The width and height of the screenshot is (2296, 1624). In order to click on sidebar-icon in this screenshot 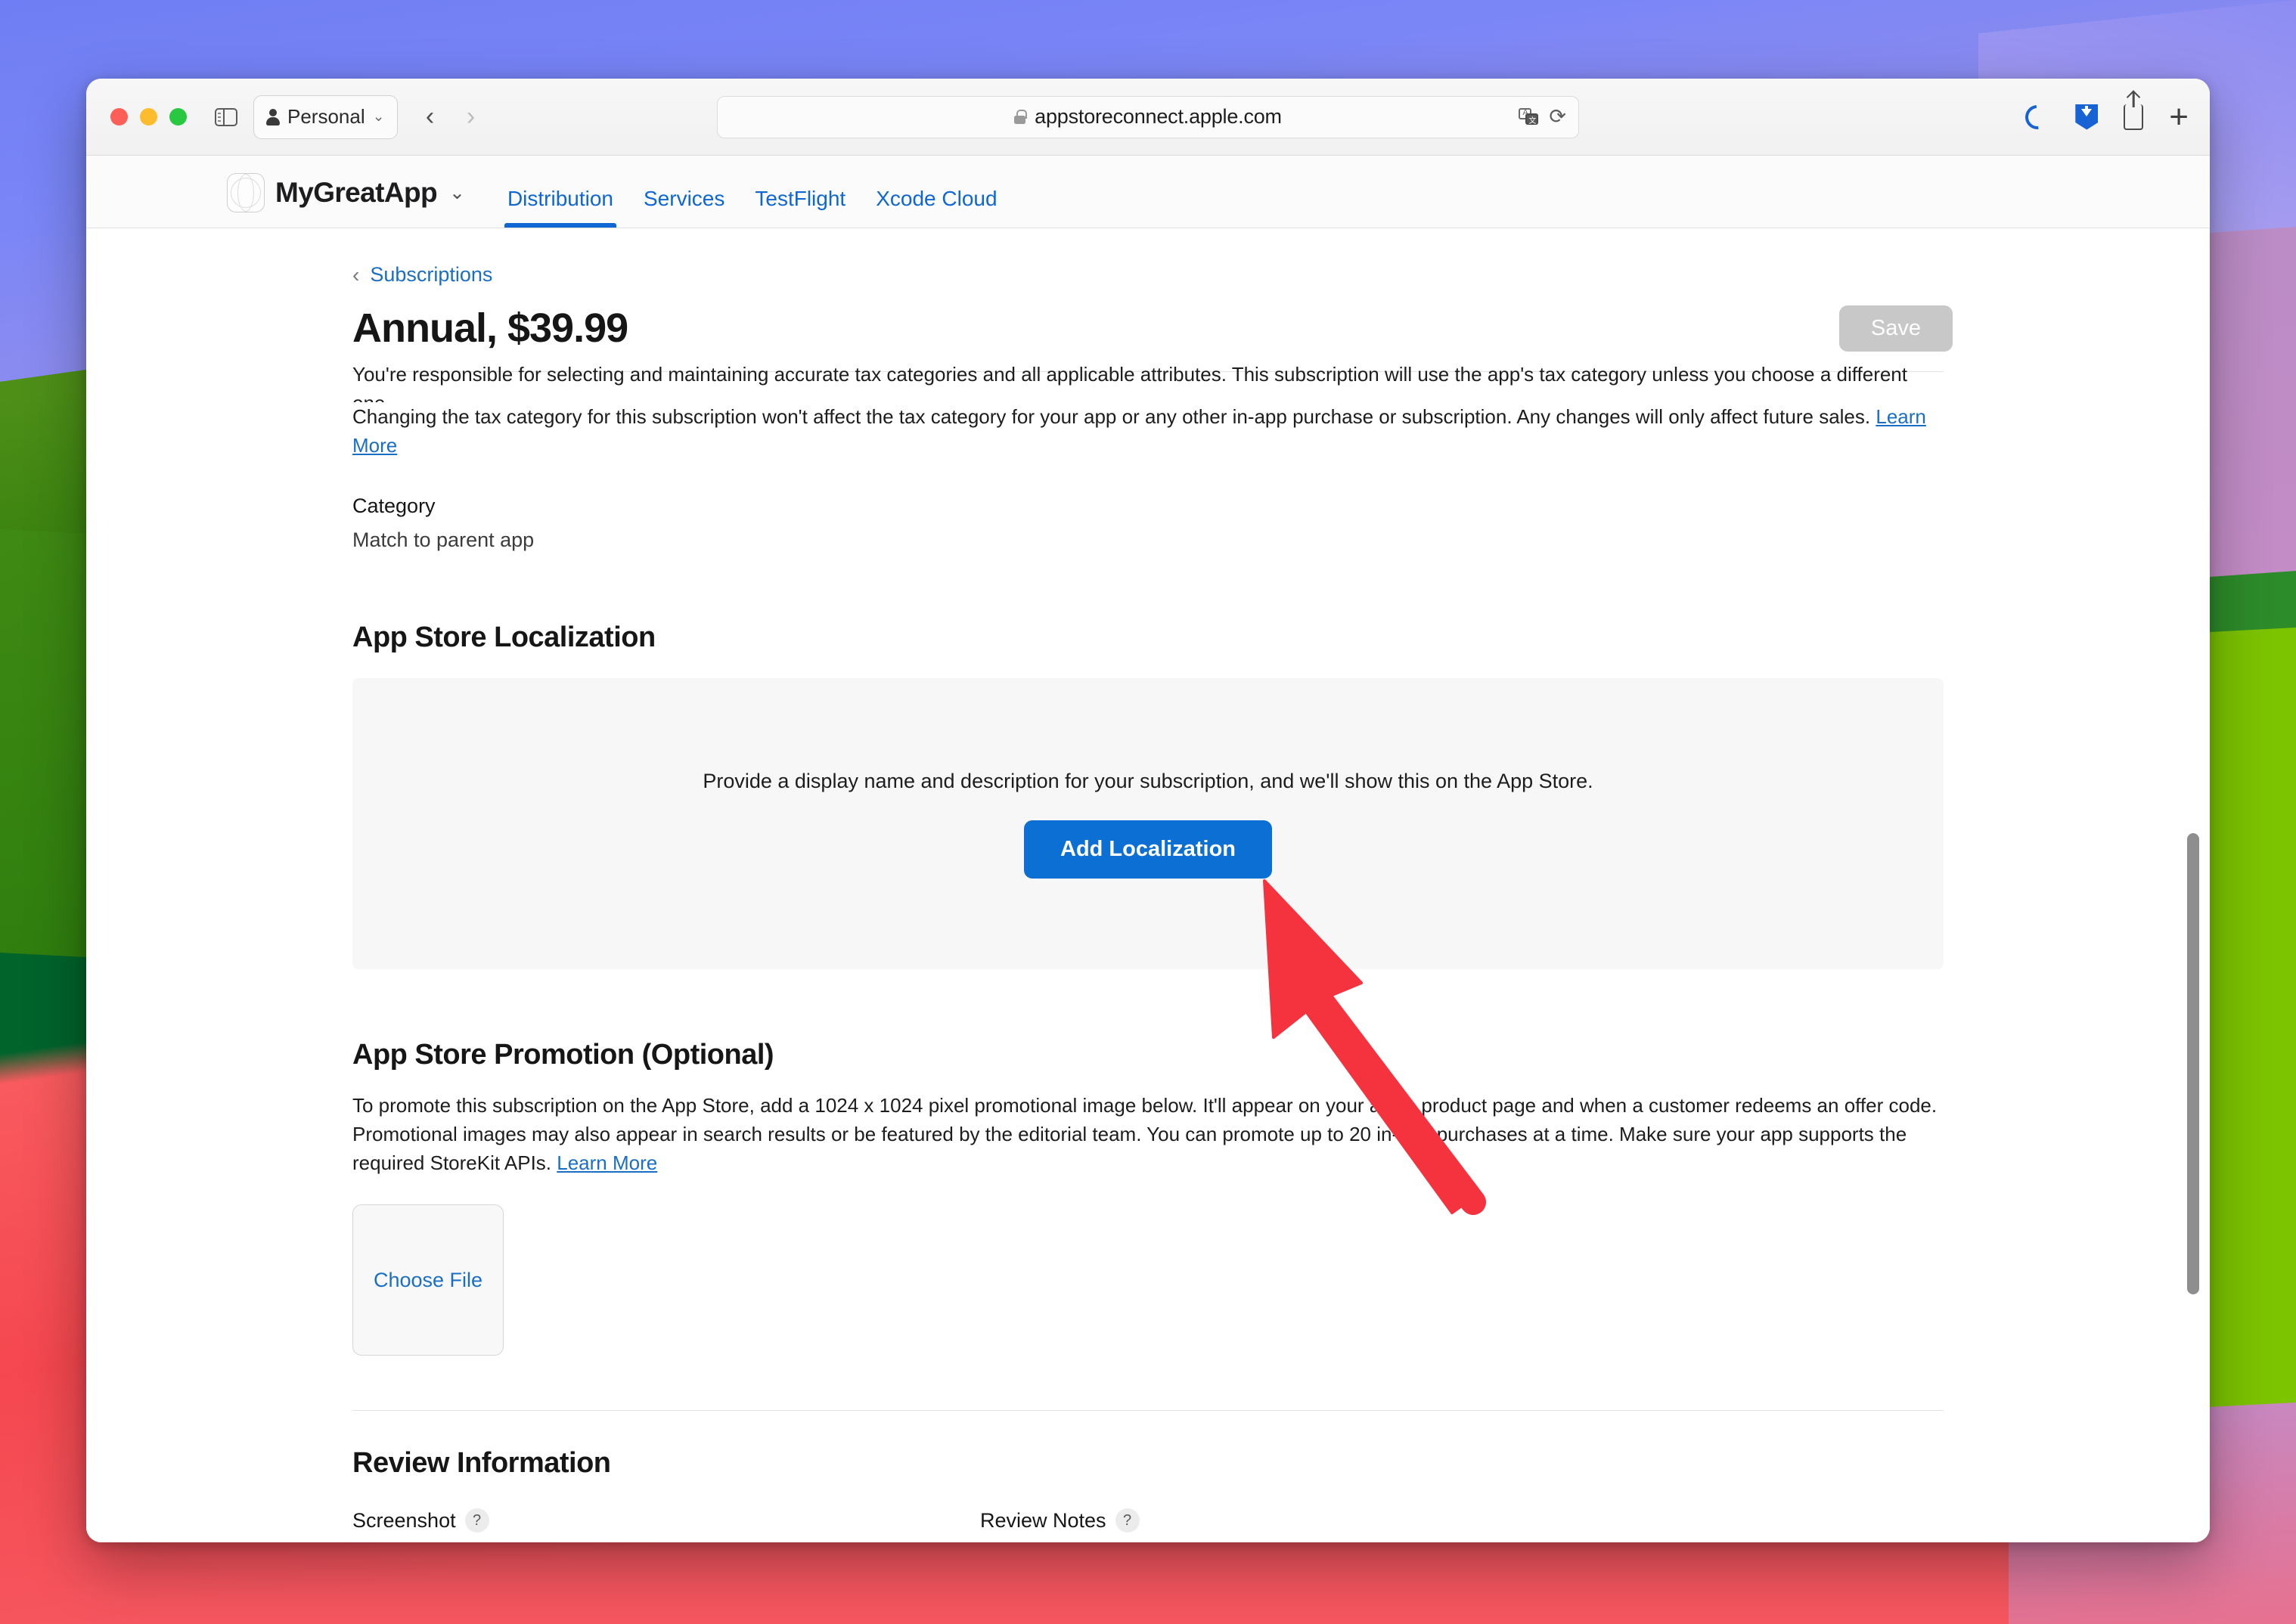, I will do `click(226, 116)`.